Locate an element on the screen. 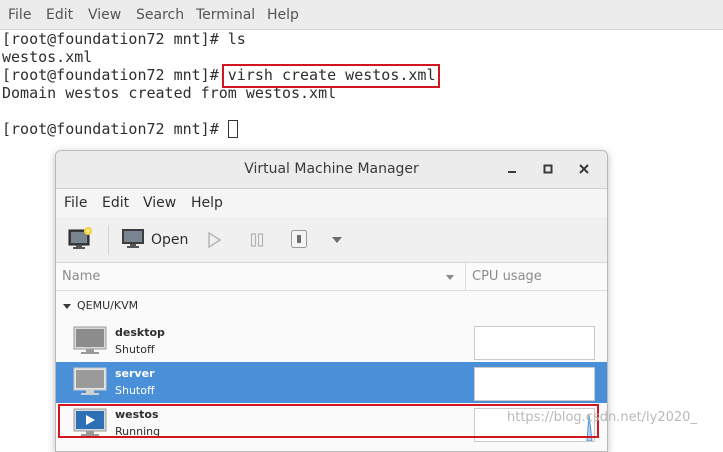 Image resolution: width=723 pixels, height=452 pixels. watermark: https://blog.csdn.net/ly2020_ is located at coordinates (602, 417).